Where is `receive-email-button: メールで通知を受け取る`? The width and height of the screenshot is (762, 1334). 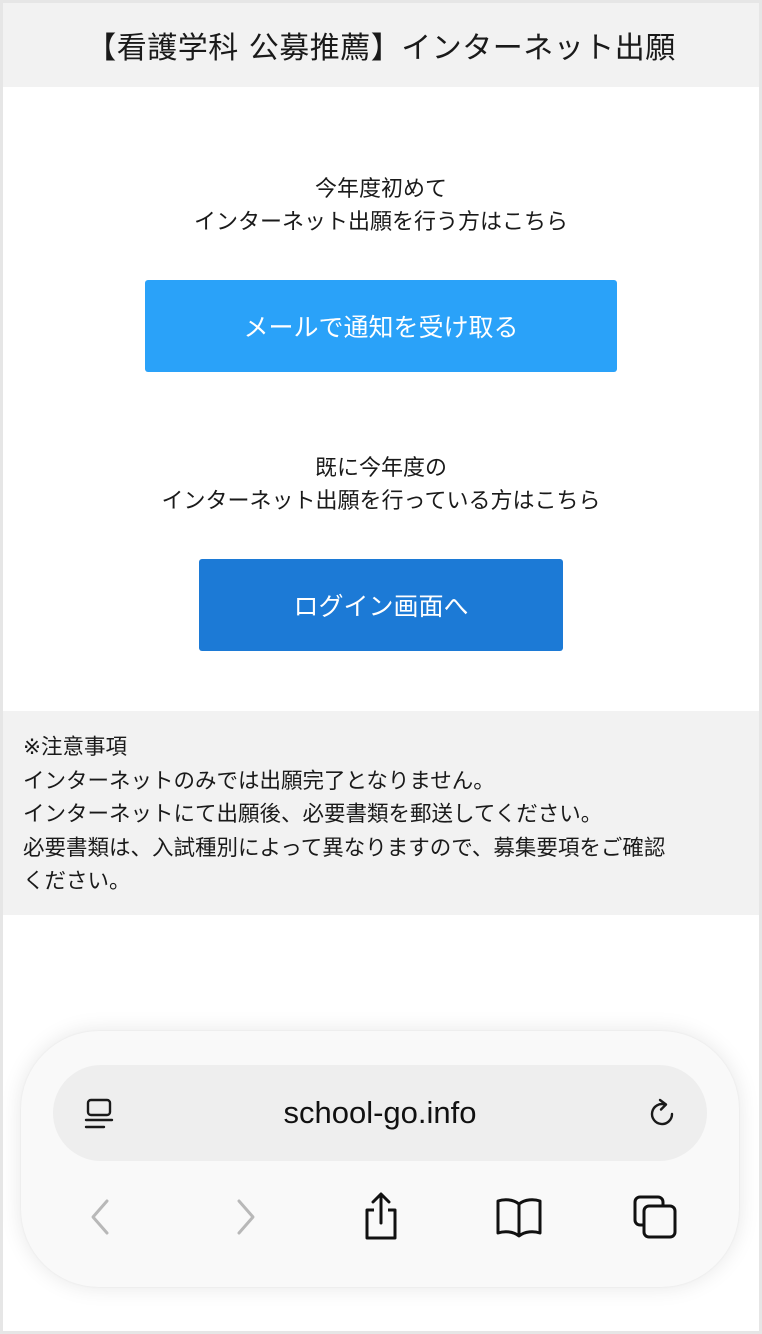 receive-email-button: メールで通知を受け取る is located at coordinates (381, 326).